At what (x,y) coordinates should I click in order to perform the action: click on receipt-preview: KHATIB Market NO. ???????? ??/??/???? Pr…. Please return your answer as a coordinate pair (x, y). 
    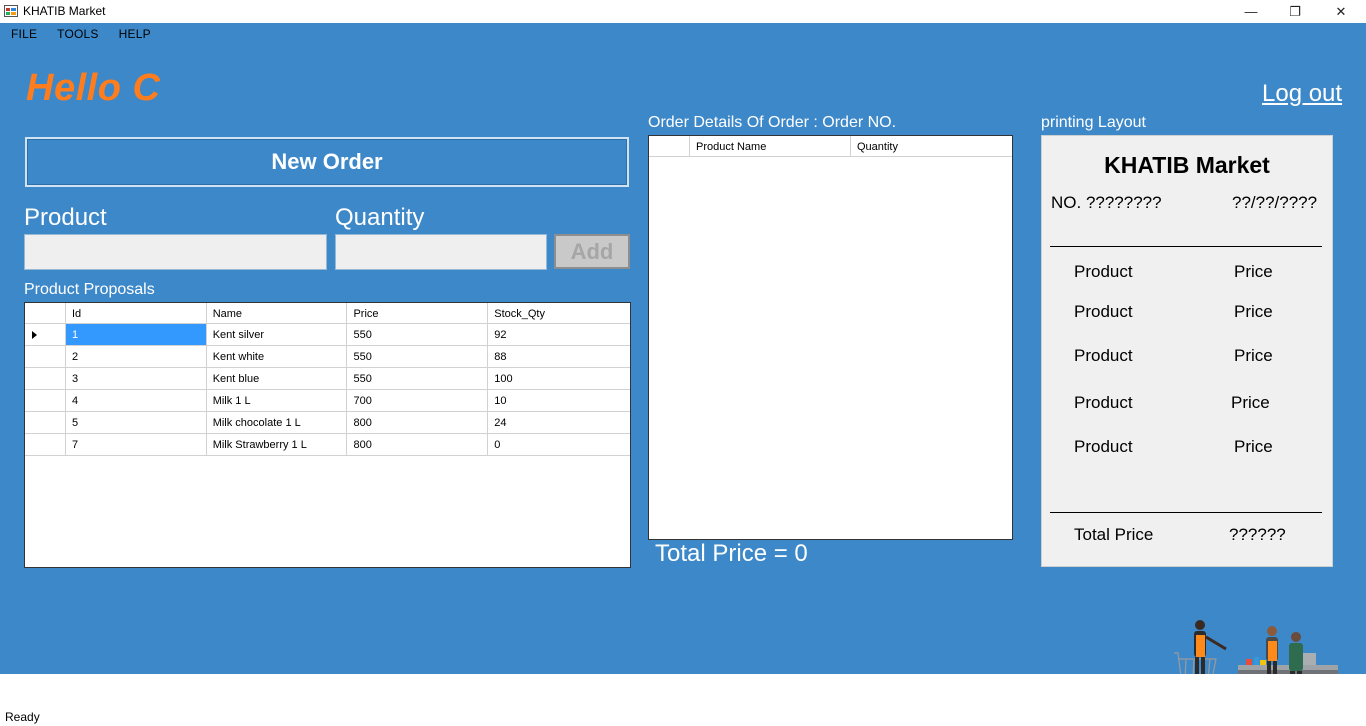
    Looking at the image, I should click on (1187, 351).